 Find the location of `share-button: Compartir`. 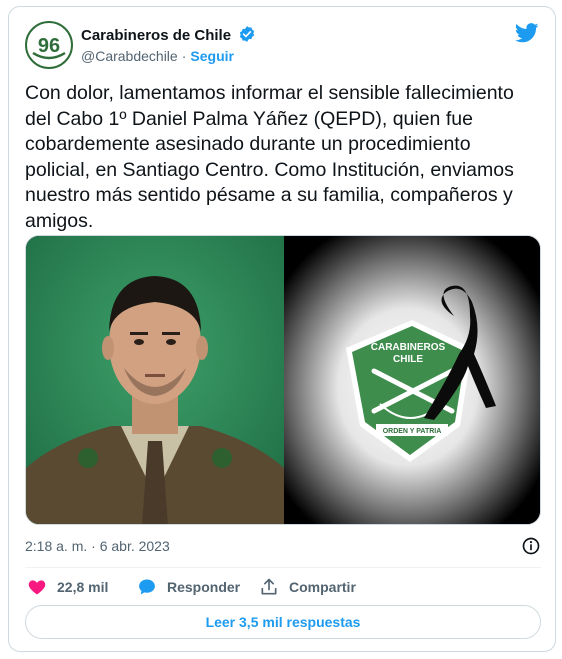

share-button: Compartir is located at coordinates (307, 587).